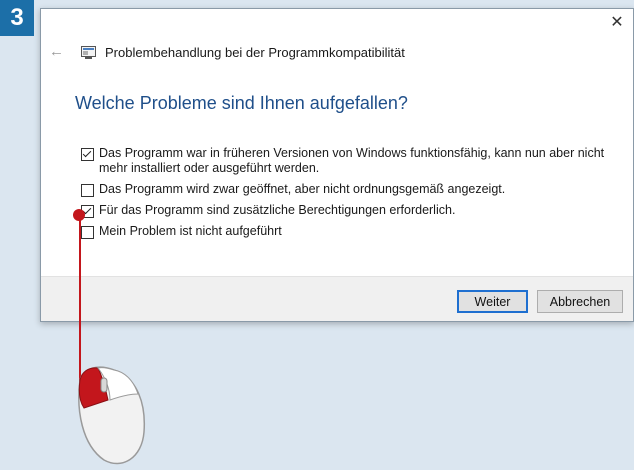 Image resolution: width=634 pixels, height=470 pixels. What do you see at coordinates (112, 415) in the screenshot?
I see `mouse-icon` at bounding box center [112, 415].